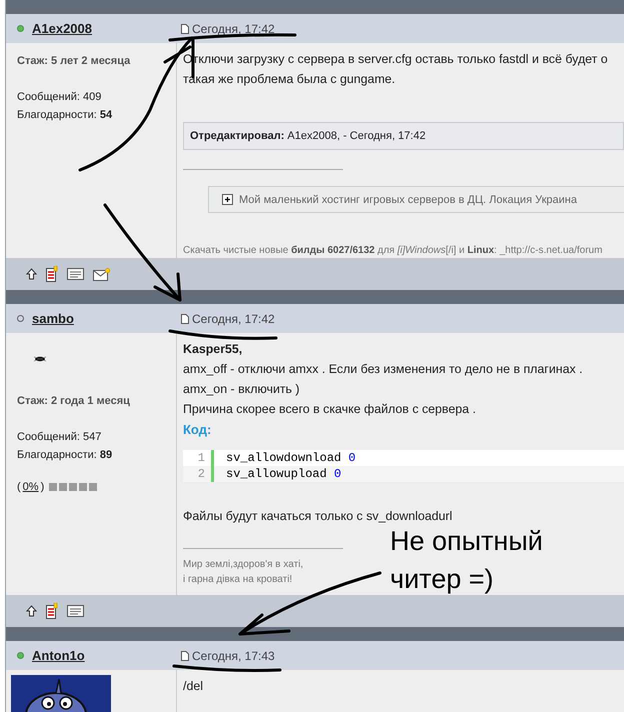 Image resolution: width=624 pixels, height=712 pixels. What do you see at coordinates (289, 79) in the screenshot?
I see `post-text: такая же проблема была с gungame.` at bounding box center [289, 79].